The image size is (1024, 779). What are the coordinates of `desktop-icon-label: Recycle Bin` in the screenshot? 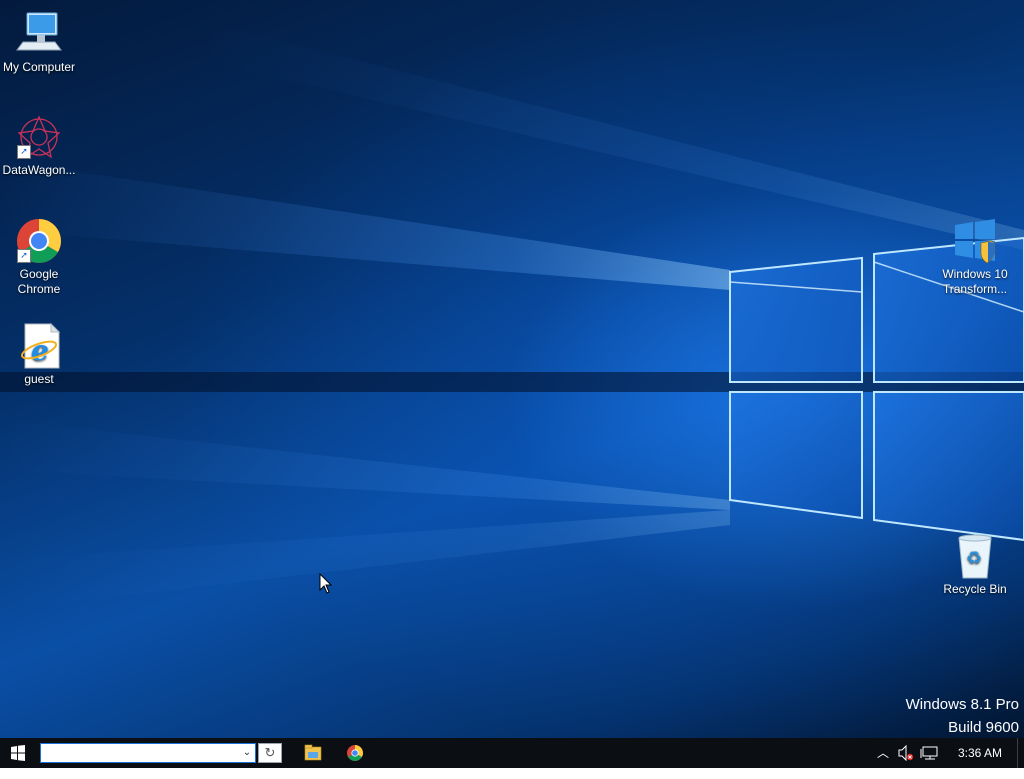 It's located at (975, 589).